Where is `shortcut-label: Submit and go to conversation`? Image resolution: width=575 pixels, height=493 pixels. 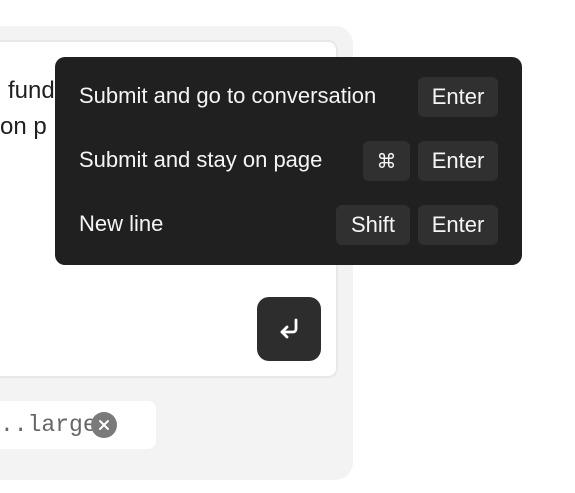 shortcut-label: Submit and go to conversation is located at coordinates (228, 95).